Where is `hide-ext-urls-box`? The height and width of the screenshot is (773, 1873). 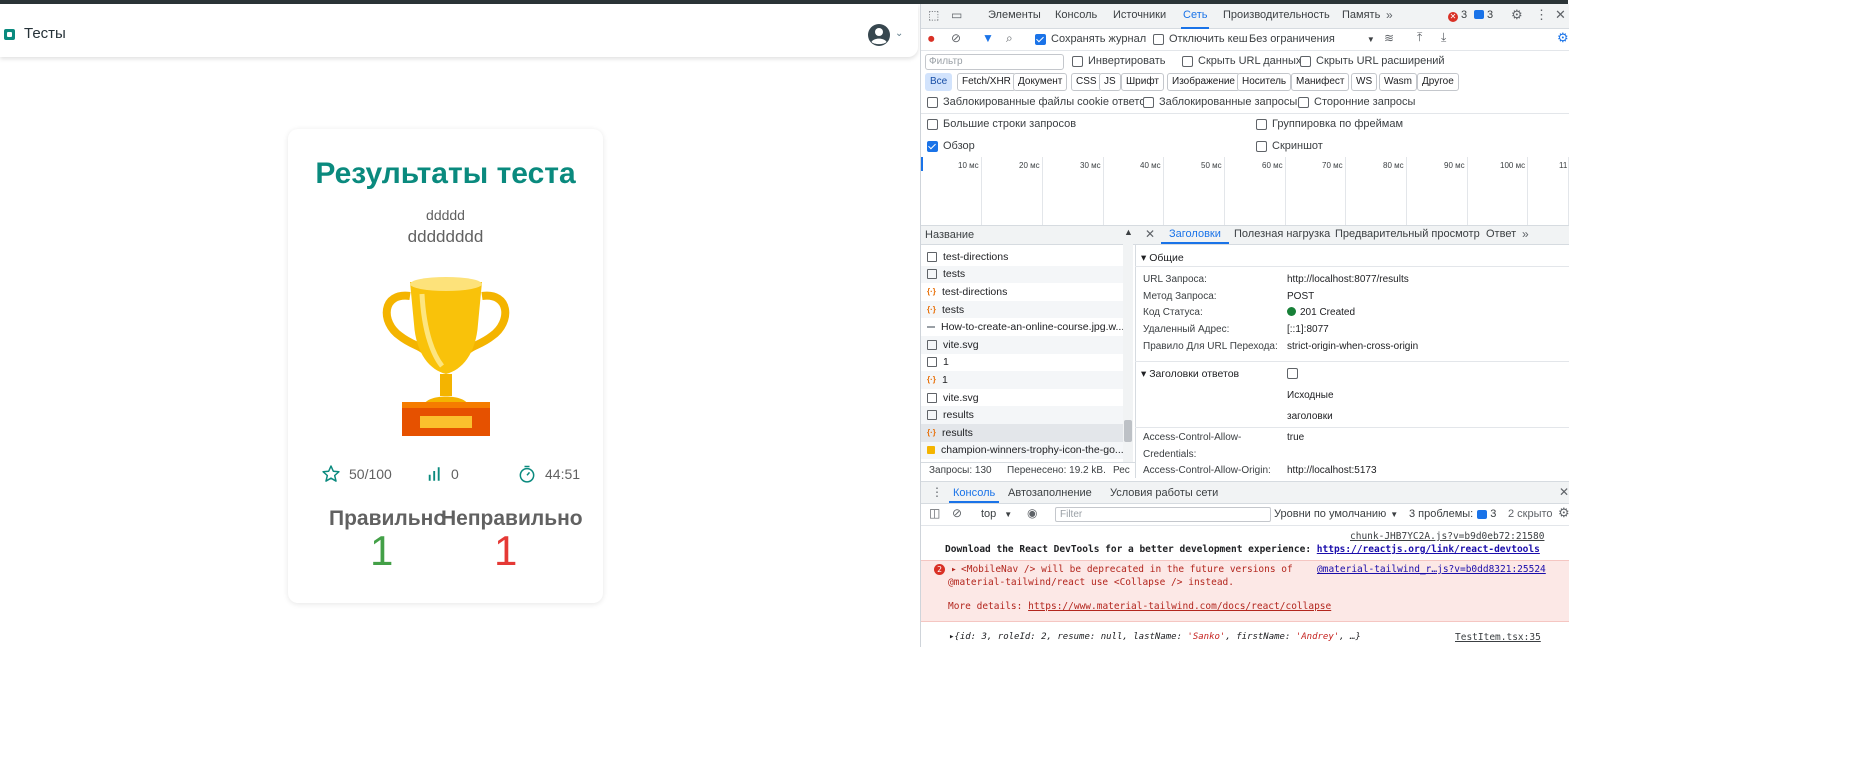 hide-ext-urls-box is located at coordinates (1305, 61).